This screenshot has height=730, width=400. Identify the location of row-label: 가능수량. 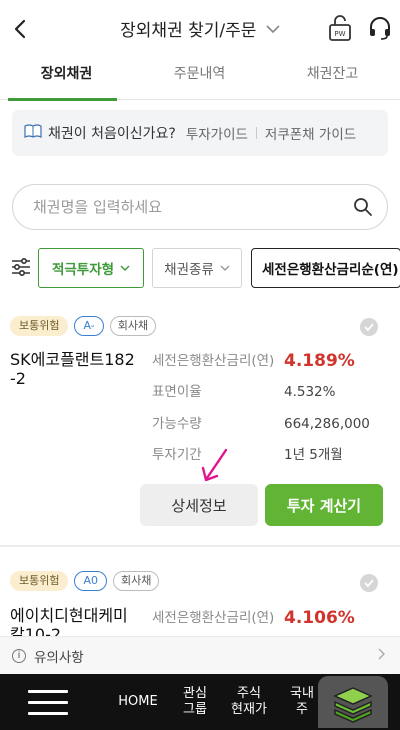
(177, 424).